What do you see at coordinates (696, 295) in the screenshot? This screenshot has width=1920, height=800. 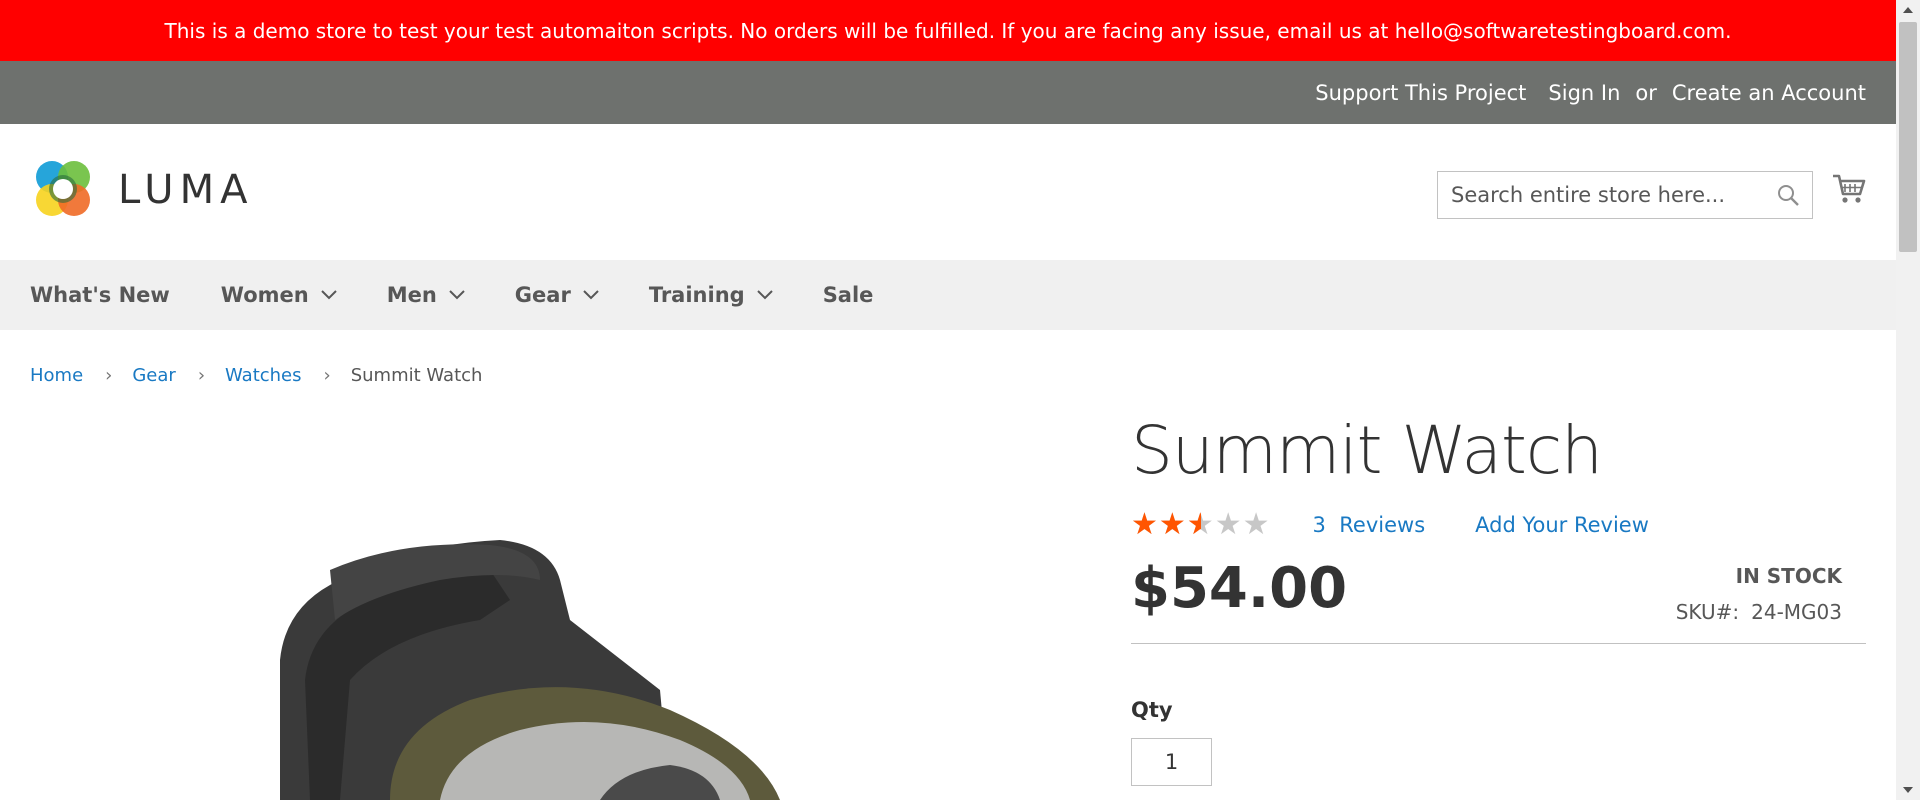 I see `nav-item-label: Training` at bounding box center [696, 295].